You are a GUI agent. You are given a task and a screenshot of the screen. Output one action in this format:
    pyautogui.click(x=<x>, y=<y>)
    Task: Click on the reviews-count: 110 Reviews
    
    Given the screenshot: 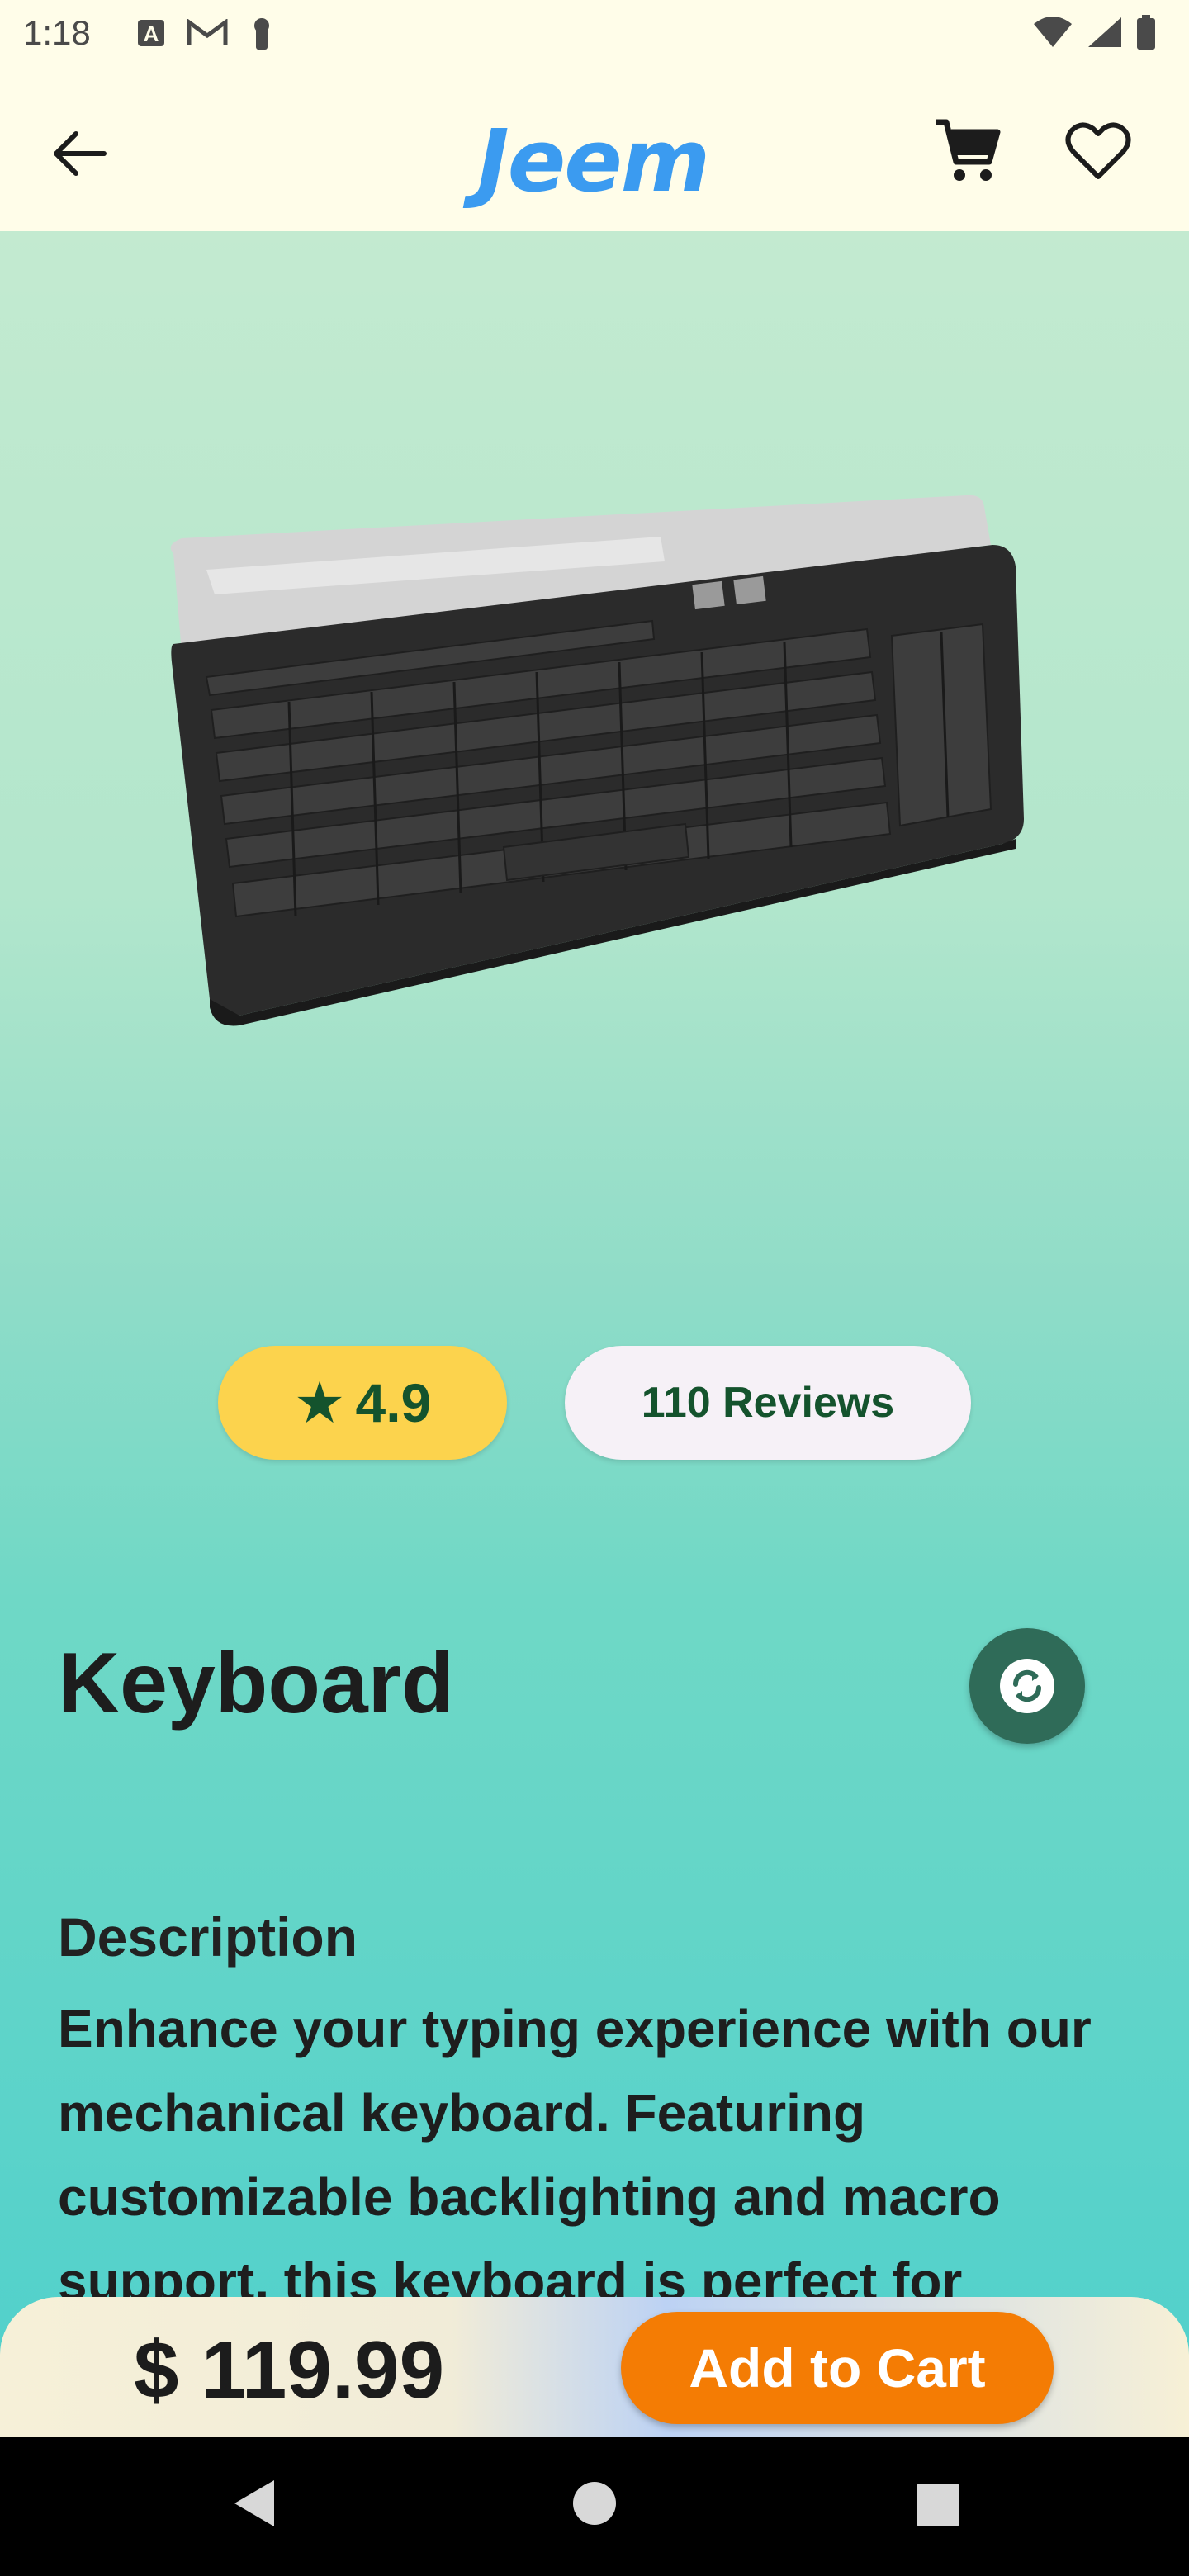 What is the action you would take?
    pyautogui.click(x=768, y=1403)
    